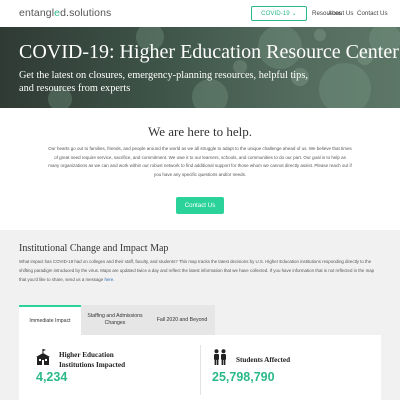  I want to click on tab-immediate-impact: Immediate Impact, so click(50, 320).